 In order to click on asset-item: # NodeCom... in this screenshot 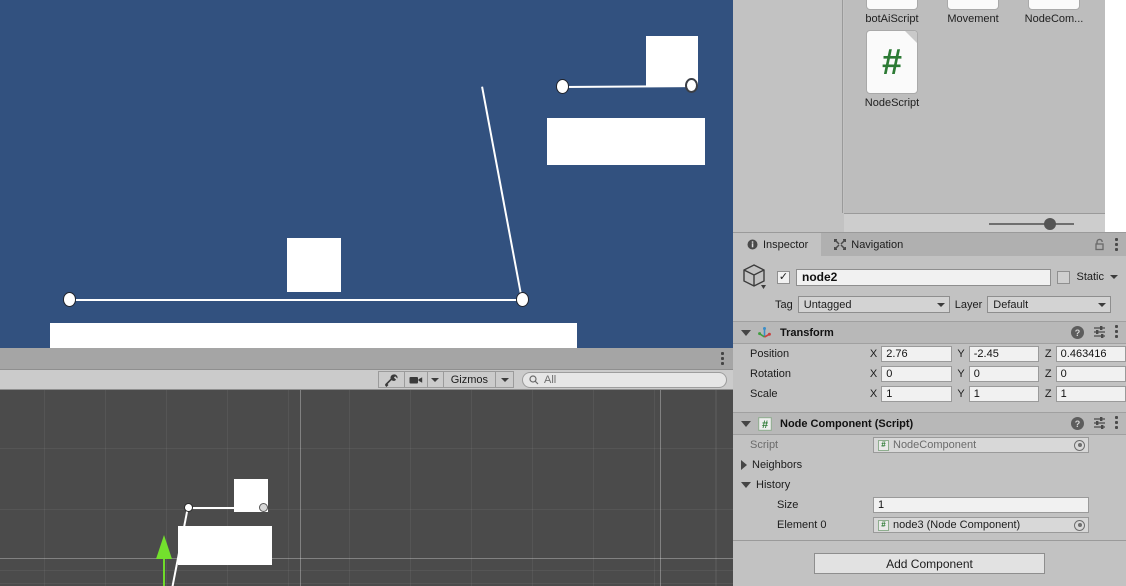, I will do `click(1054, 12)`.